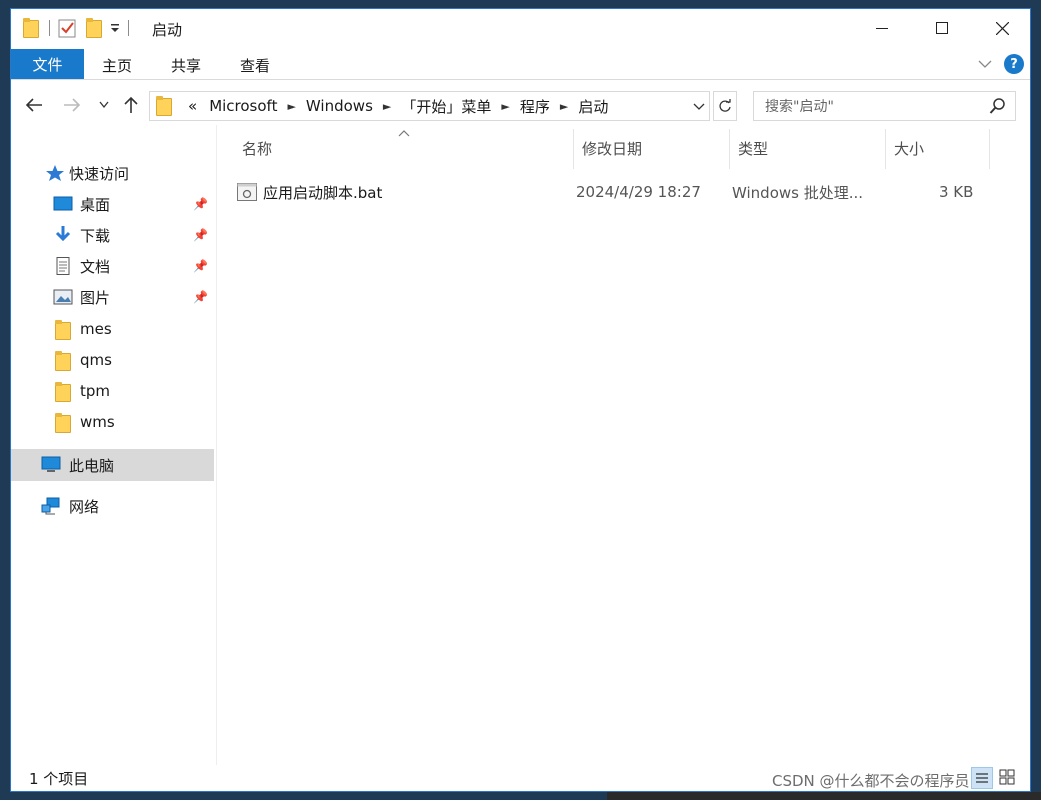 Image resolution: width=1041 pixels, height=800 pixels. What do you see at coordinates (84, 506) in the screenshot?
I see `nav-label: 网络` at bounding box center [84, 506].